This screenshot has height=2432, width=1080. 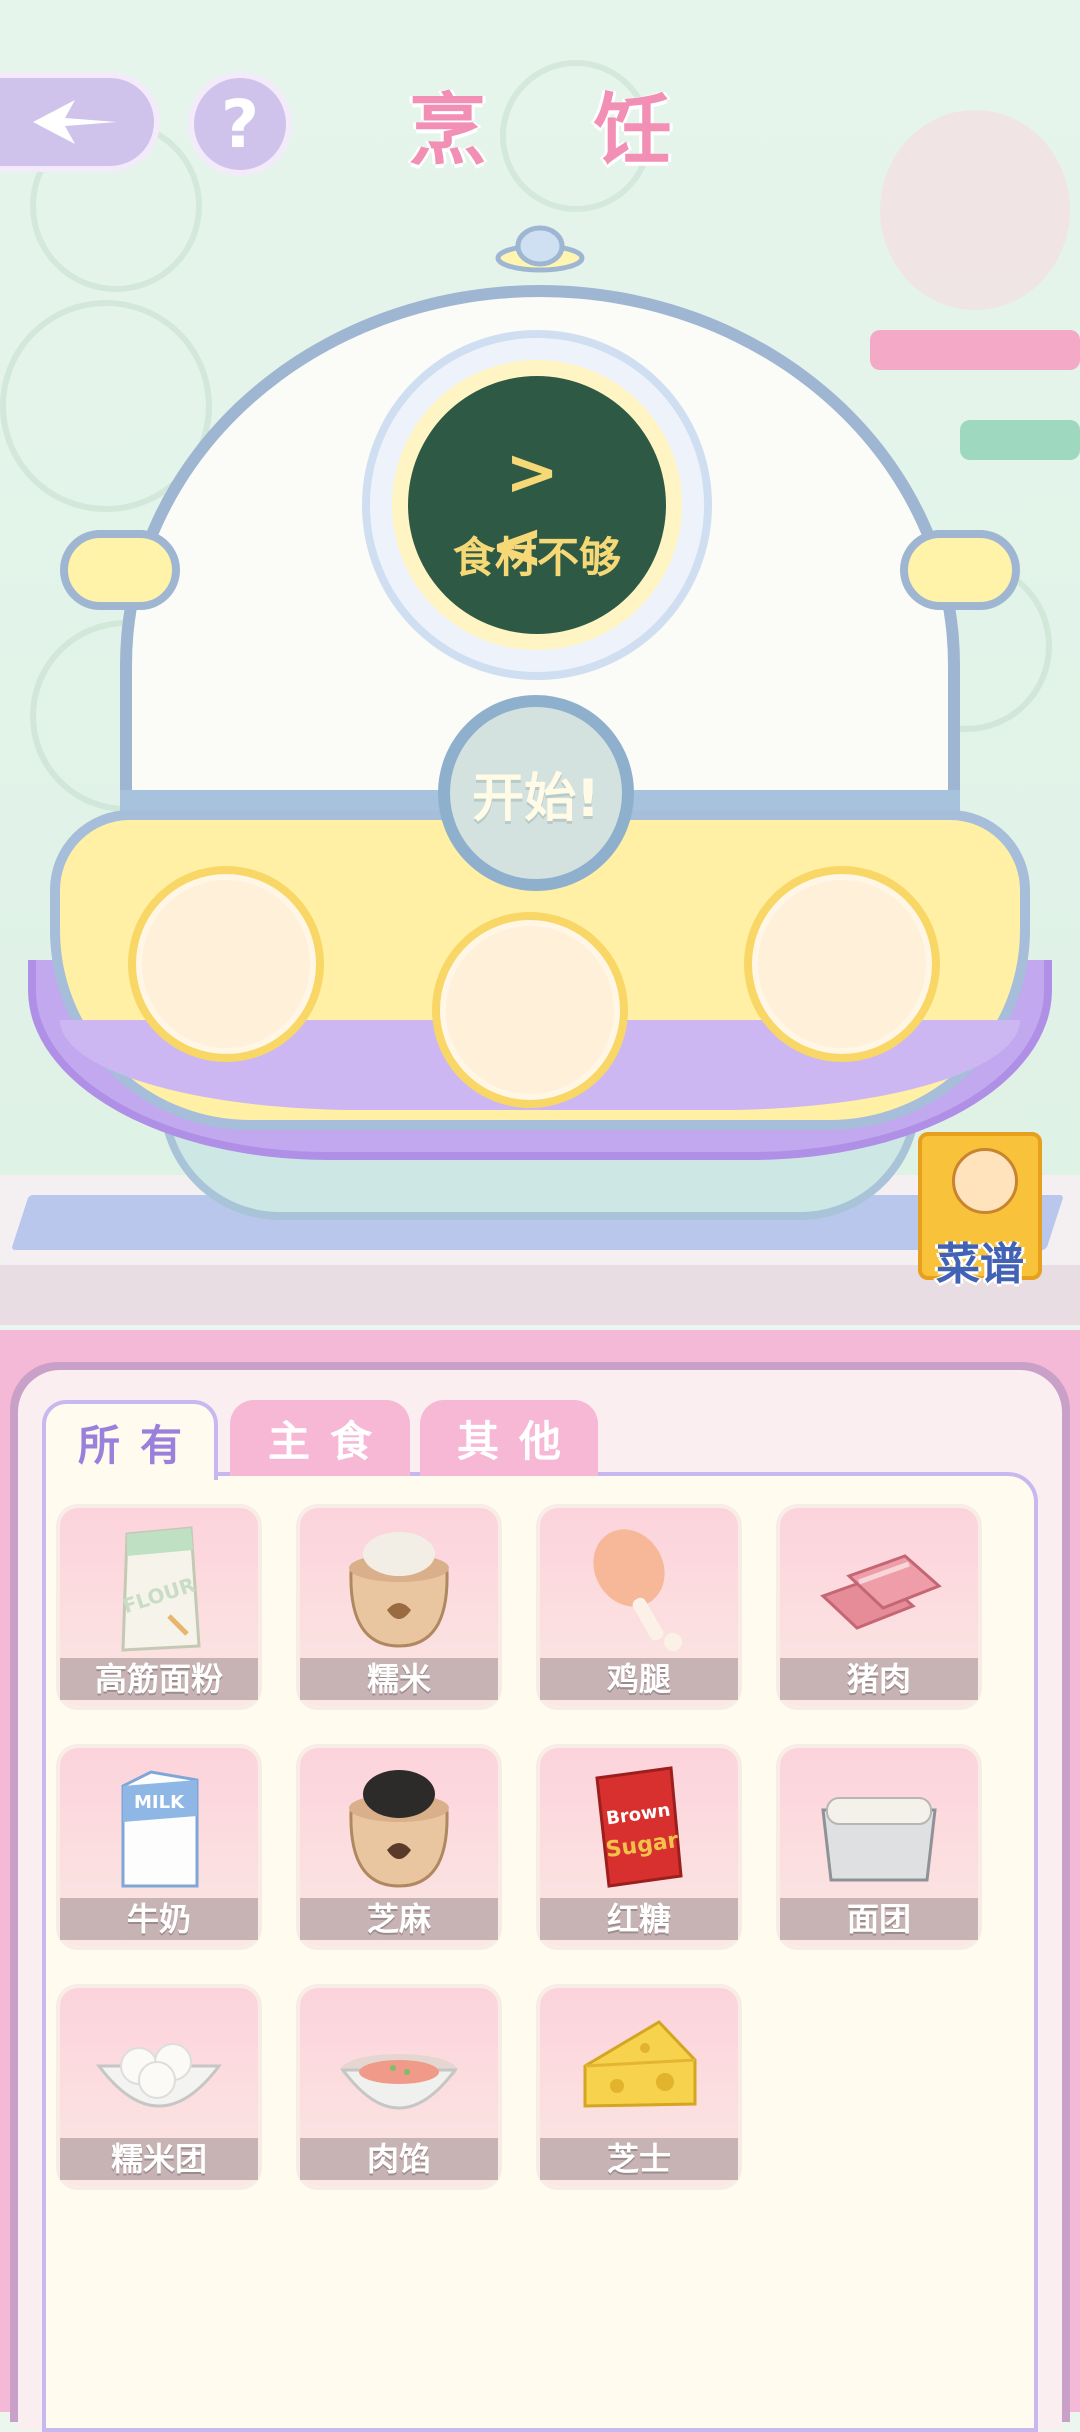 What do you see at coordinates (639, 1919) in the screenshot?
I see `item-label: 红糖` at bounding box center [639, 1919].